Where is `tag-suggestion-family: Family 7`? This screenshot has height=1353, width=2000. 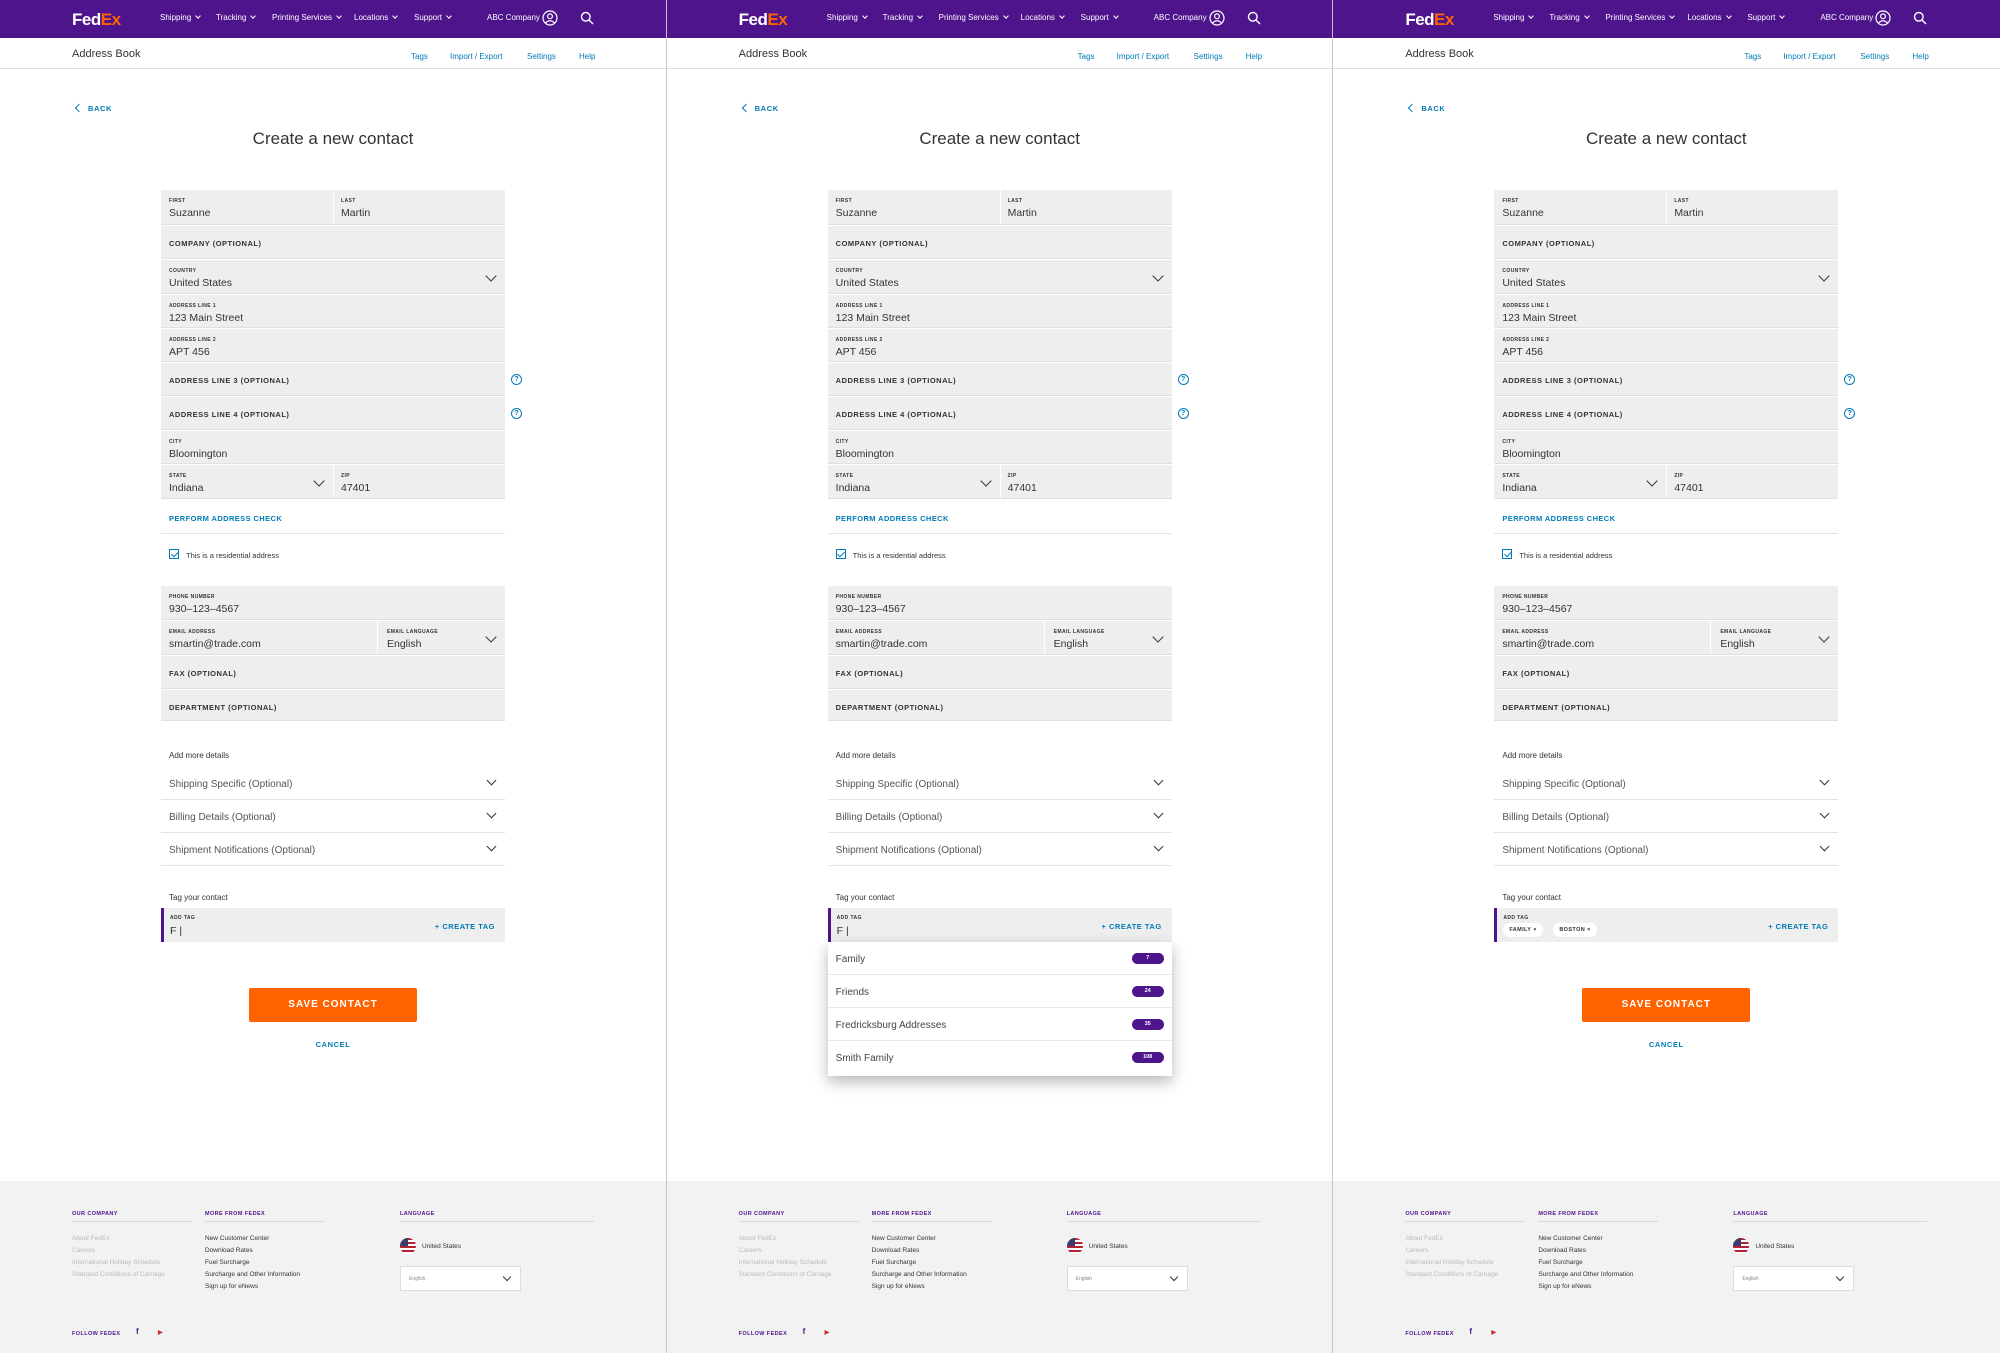
tag-suggestion-family: Family 7 is located at coordinates (999, 958).